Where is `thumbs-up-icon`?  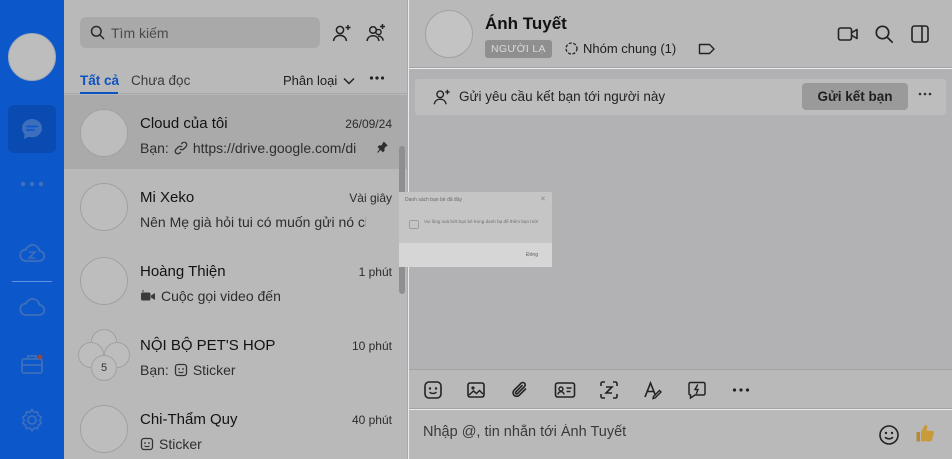
thumbs-up-icon is located at coordinates (925, 433).